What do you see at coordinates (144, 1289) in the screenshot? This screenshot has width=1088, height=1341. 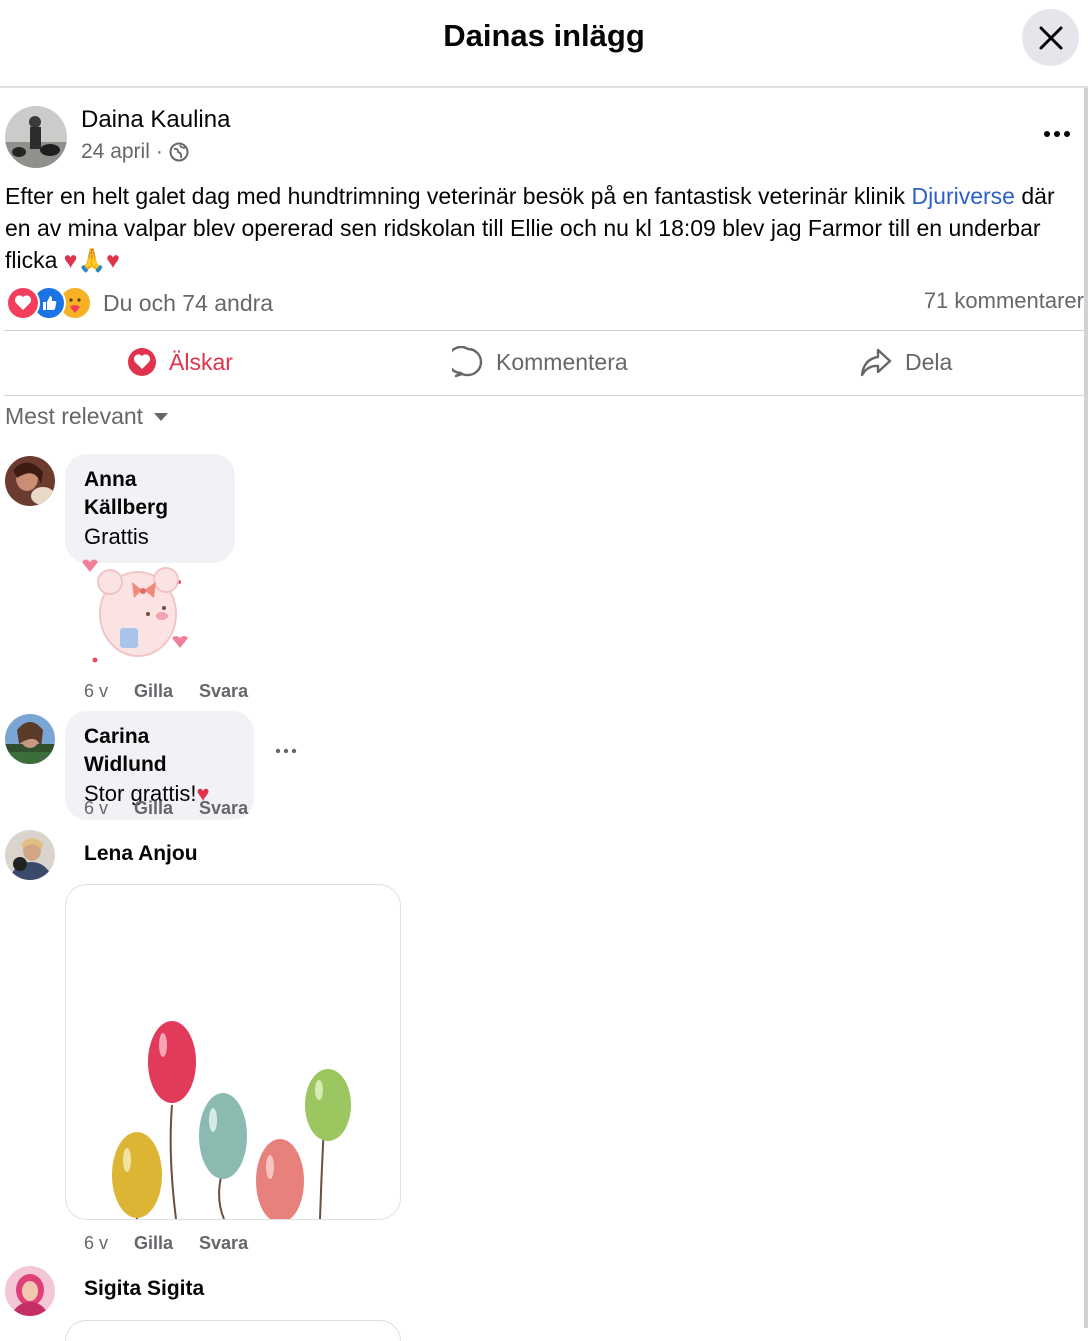 I see `commenter-name: Sigita Sigita` at bounding box center [144, 1289].